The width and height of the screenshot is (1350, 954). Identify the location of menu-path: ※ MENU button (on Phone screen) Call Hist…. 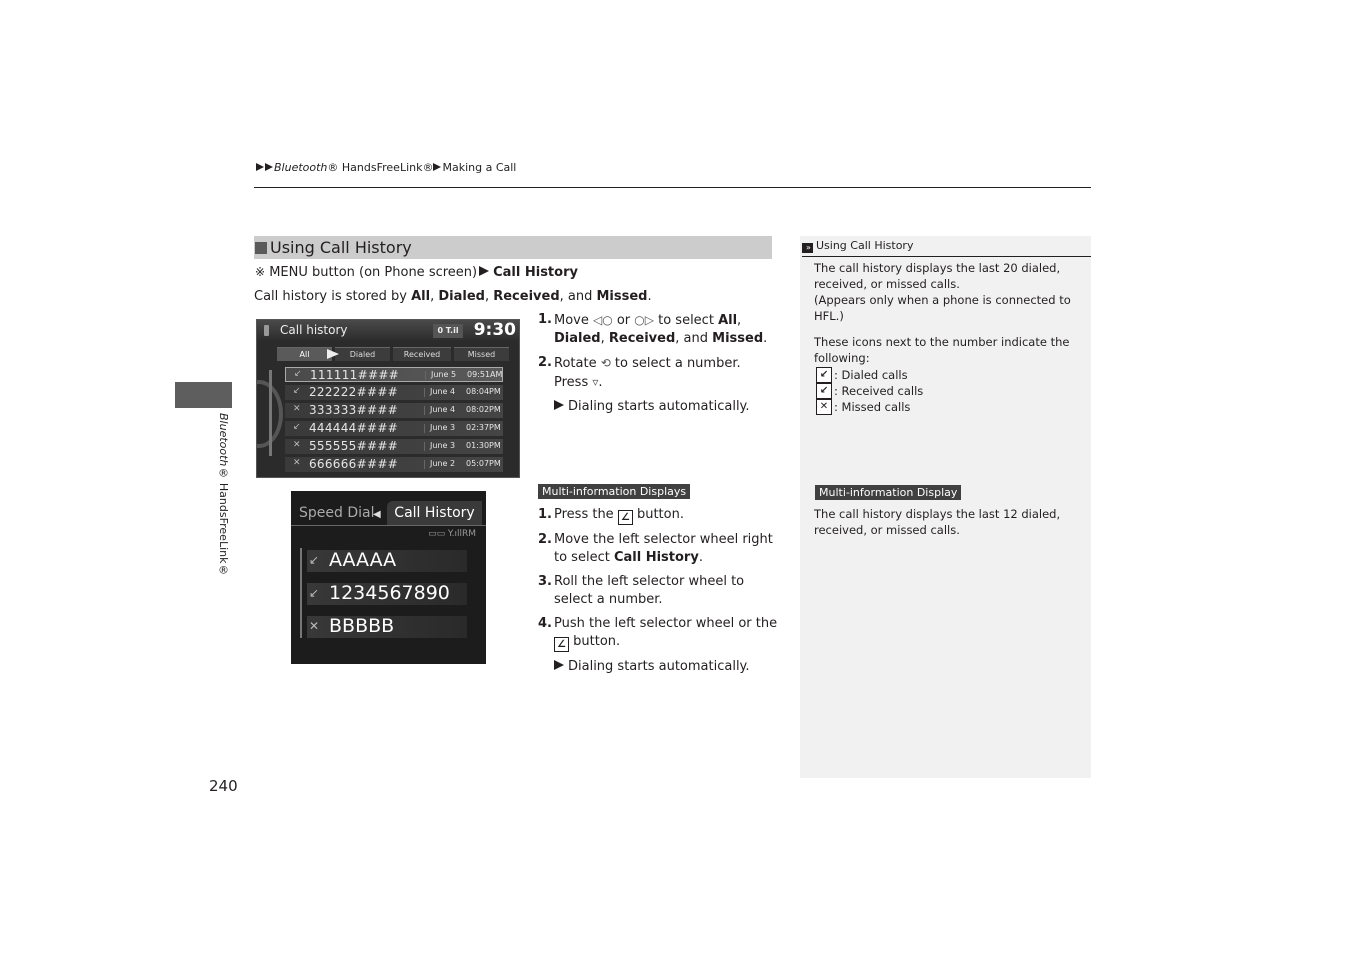
(416, 272).